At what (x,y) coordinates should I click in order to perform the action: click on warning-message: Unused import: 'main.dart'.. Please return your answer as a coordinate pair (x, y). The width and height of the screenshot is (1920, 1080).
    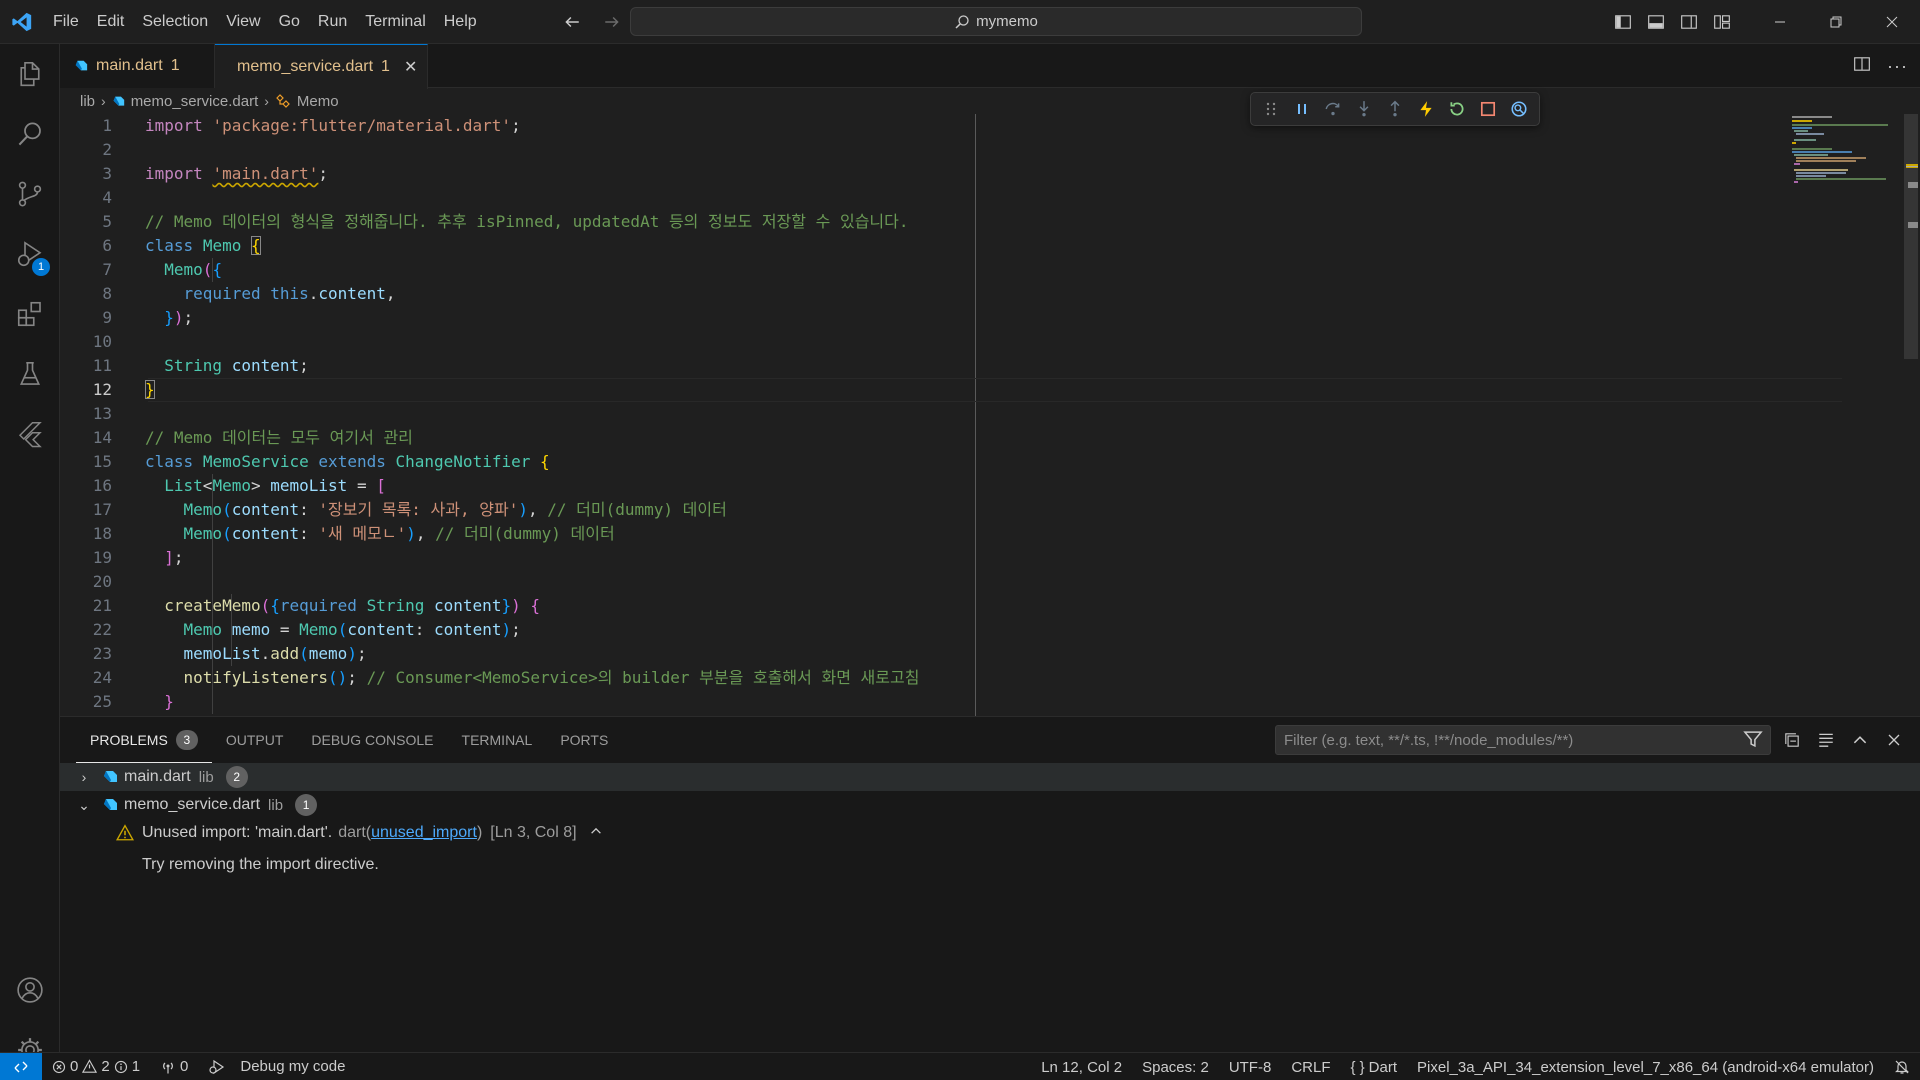
    Looking at the image, I should click on (237, 832).